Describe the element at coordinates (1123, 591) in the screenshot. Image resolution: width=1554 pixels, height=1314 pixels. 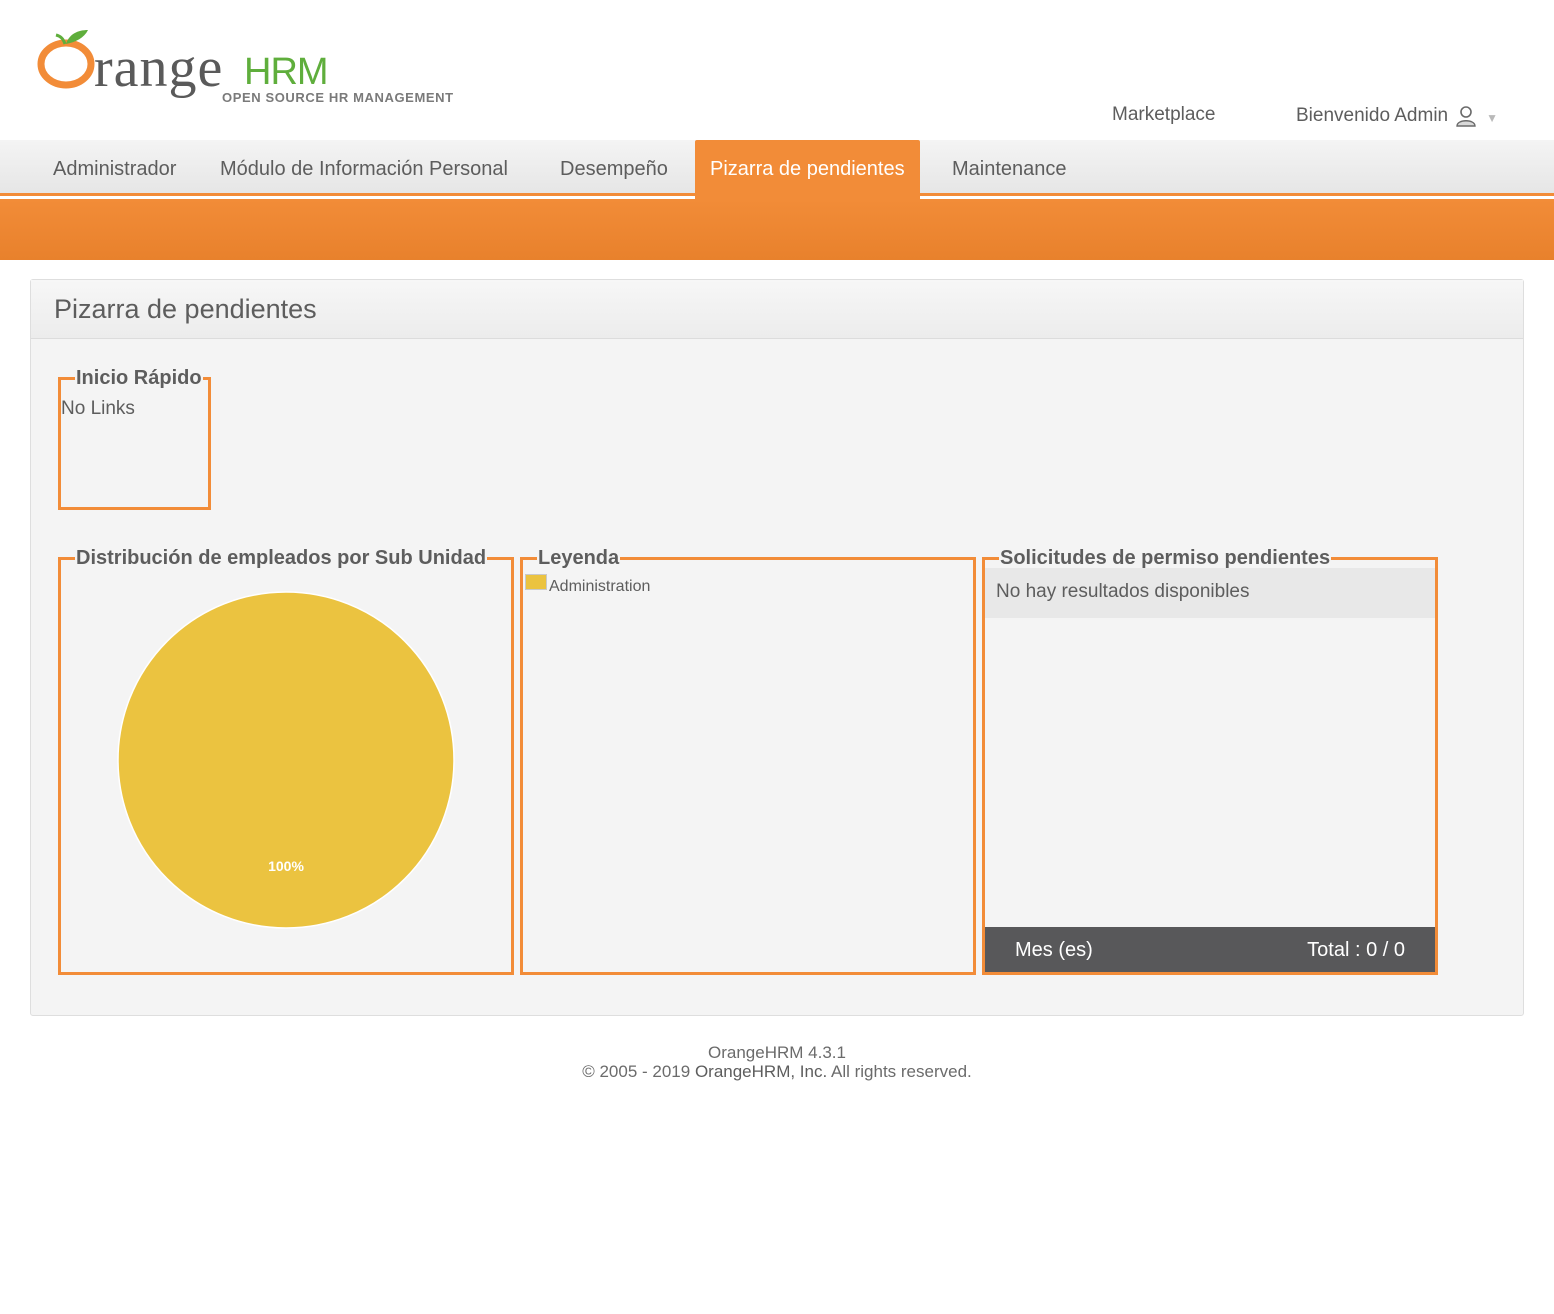
I see `leave-empty-text: No hay resultados disponibles` at that location.